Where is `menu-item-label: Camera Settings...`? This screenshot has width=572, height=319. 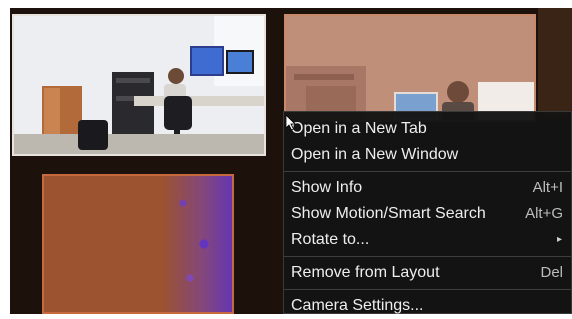 menu-item-label: Camera Settings... is located at coordinates (357, 305).